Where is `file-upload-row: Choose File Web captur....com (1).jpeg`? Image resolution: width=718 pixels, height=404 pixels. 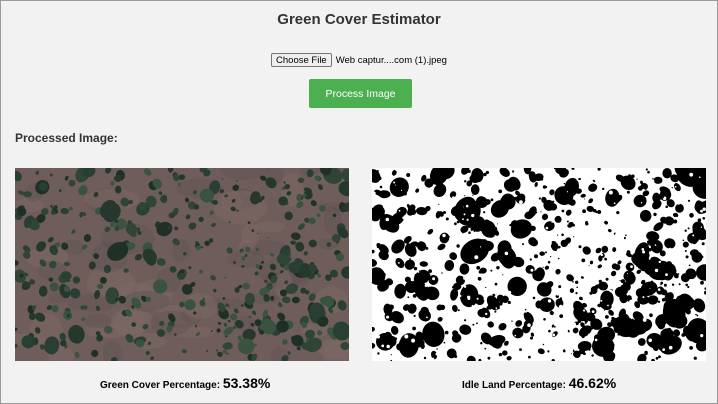 file-upload-row: Choose File Web captur....com (1).jpeg is located at coordinates (359, 60).